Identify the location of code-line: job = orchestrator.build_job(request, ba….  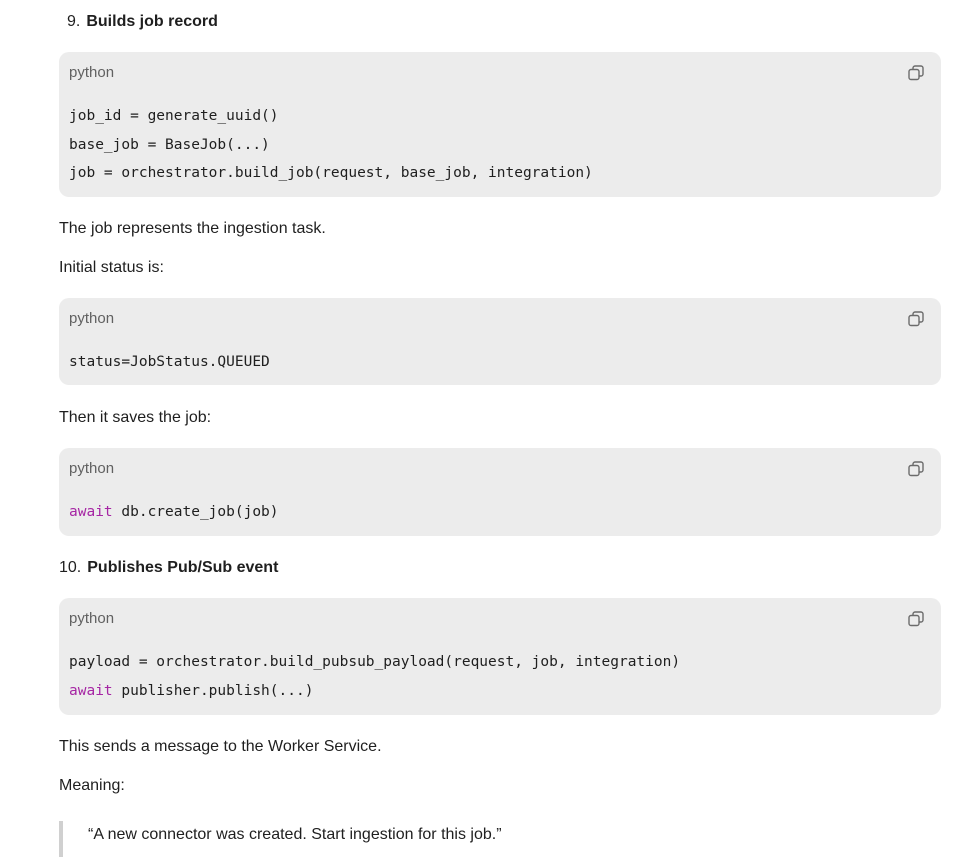
(331, 177).